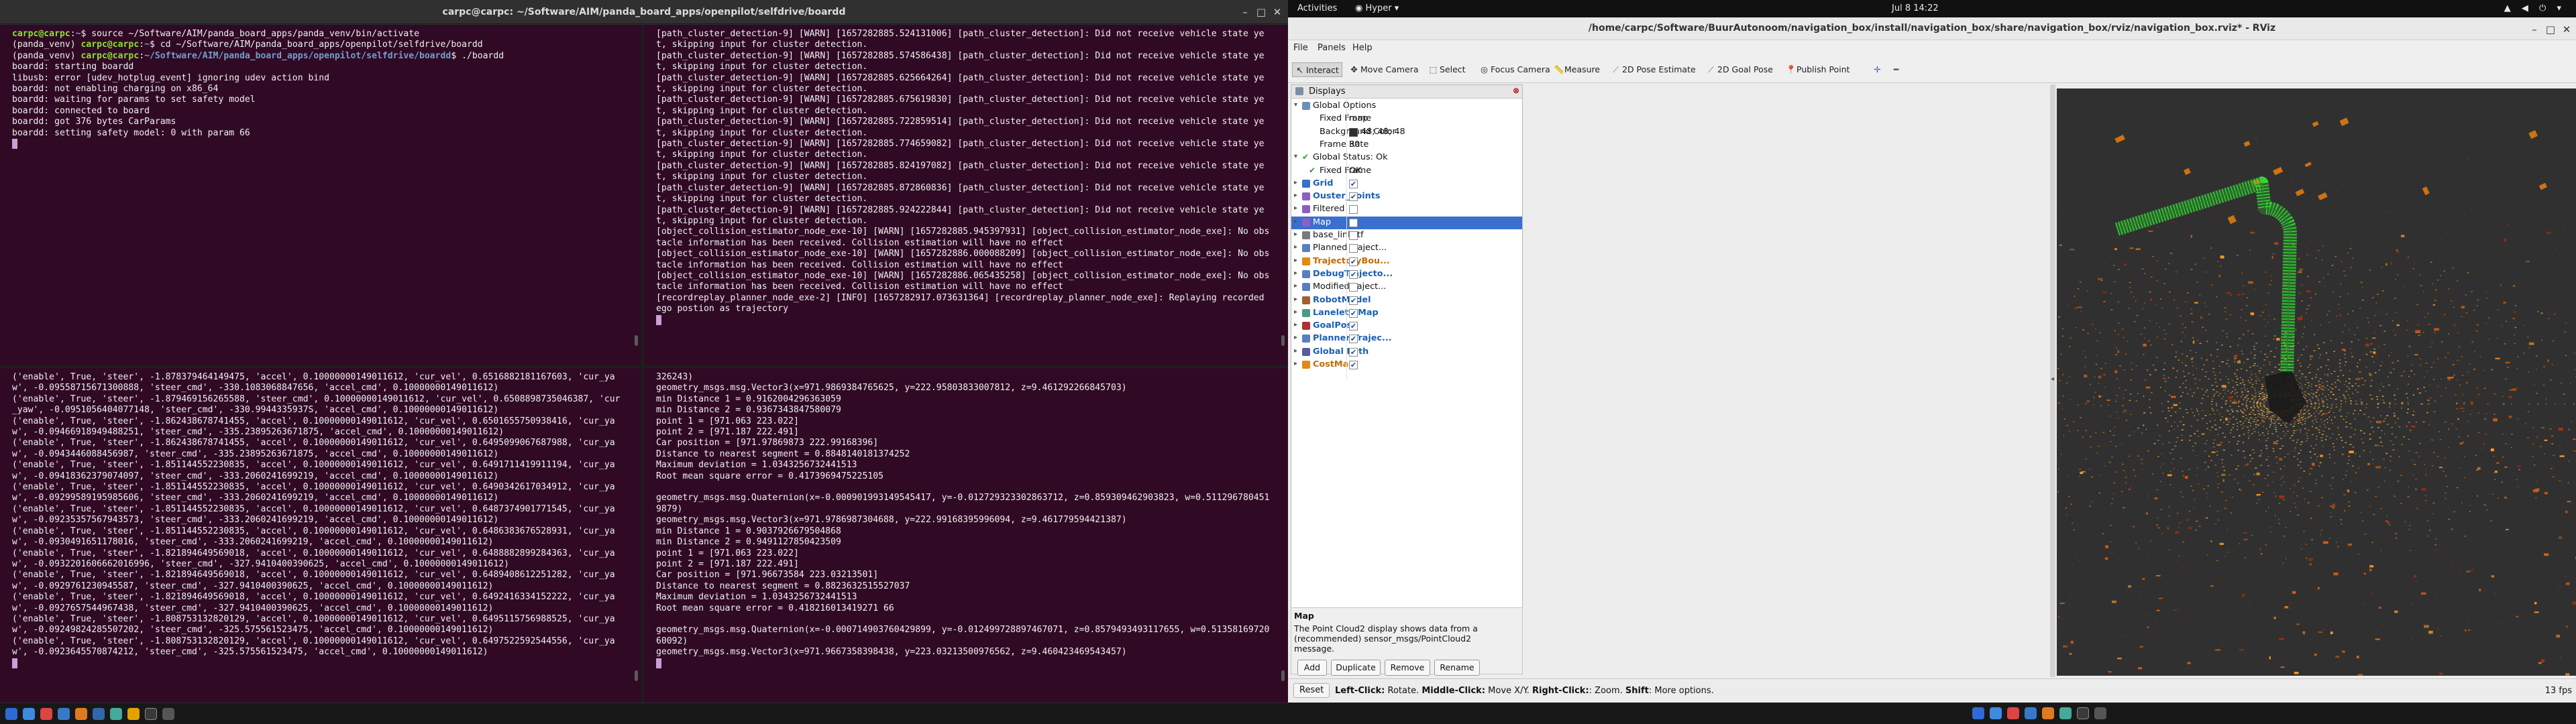  What do you see at coordinates (1384, 69) in the screenshot?
I see `tool-move-camera: ✥ Move Camera` at bounding box center [1384, 69].